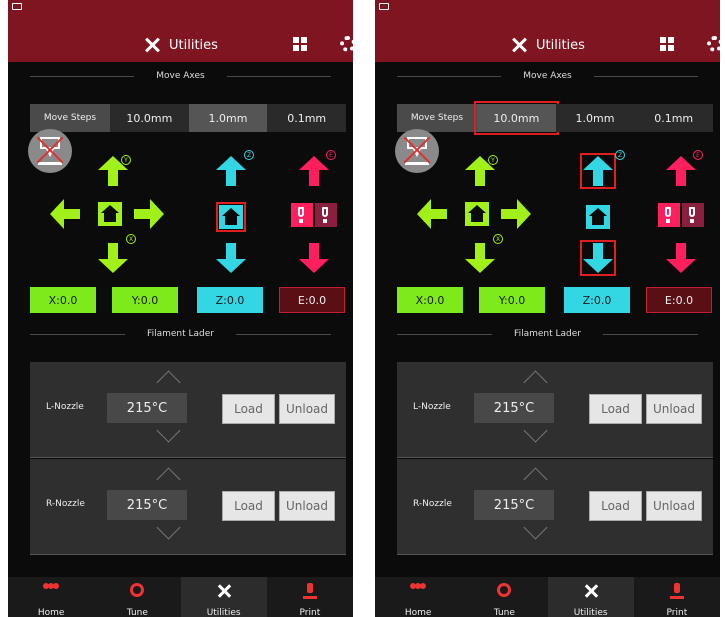 This screenshot has height=617, width=725. What do you see at coordinates (331, 155) in the screenshot?
I see `e-axis-label: E` at bounding box center [331, 155].